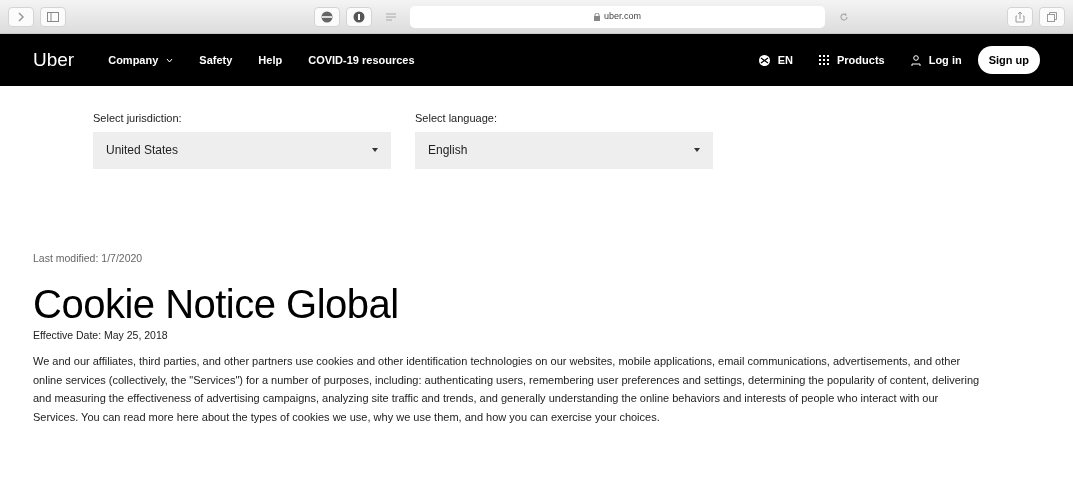 The height and width of the screenshot is (492, 1073). I want to click on products-link: Products, so click(852, 60).